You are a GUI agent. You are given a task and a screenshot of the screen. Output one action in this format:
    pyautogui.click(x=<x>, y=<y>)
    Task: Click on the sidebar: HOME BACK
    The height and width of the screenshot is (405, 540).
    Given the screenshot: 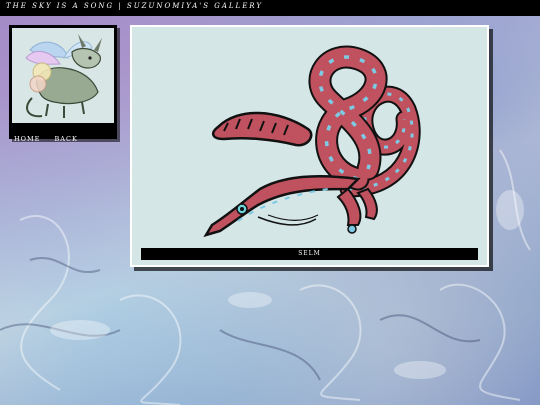 What is the action you would take?
    pyautogui.click(x=63, y=84)
    